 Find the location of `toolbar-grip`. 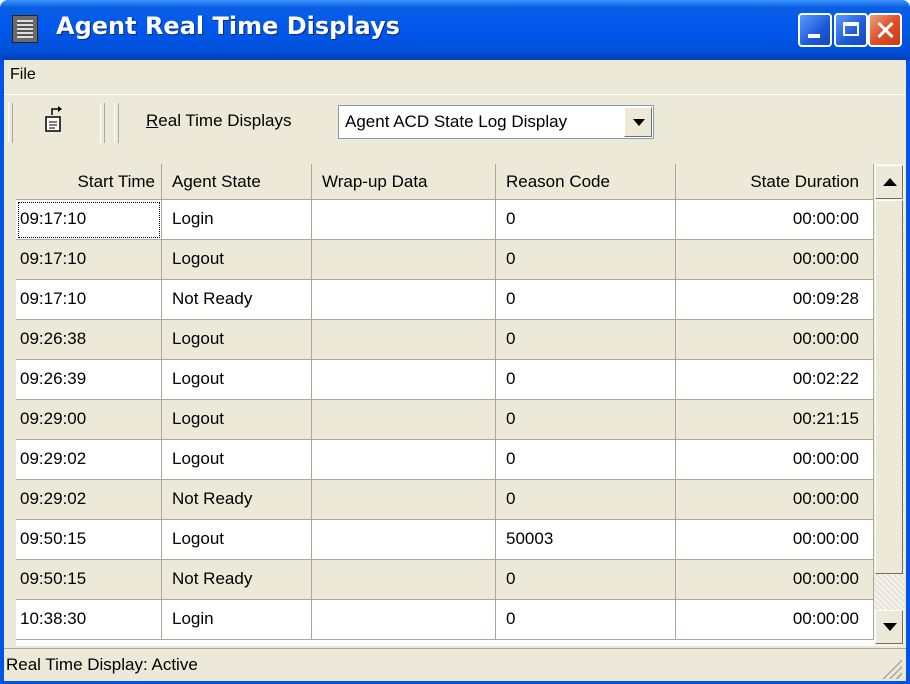

toolbar-grip is located at coordinates (10, 123).